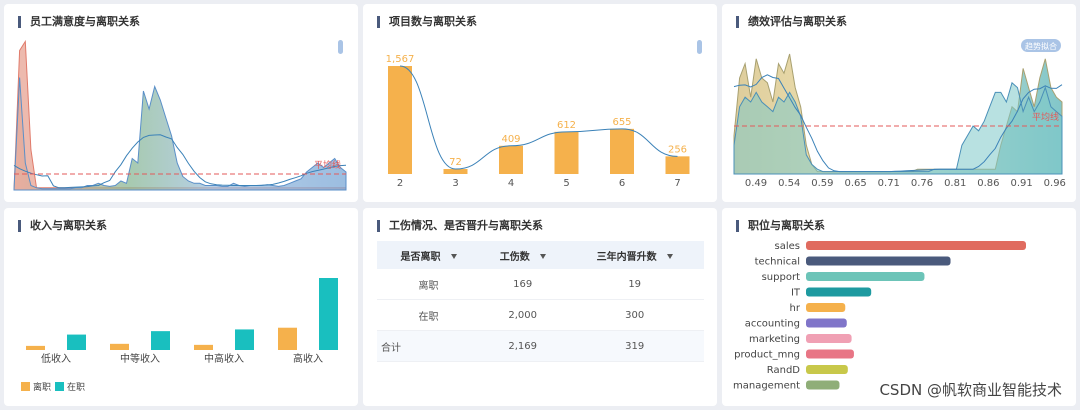 The image size is (1080, 410). Describe the element at coordinates (1041, 46) in the screenshot. I see `fit-toggle-label: 趋势拟合` at that location.